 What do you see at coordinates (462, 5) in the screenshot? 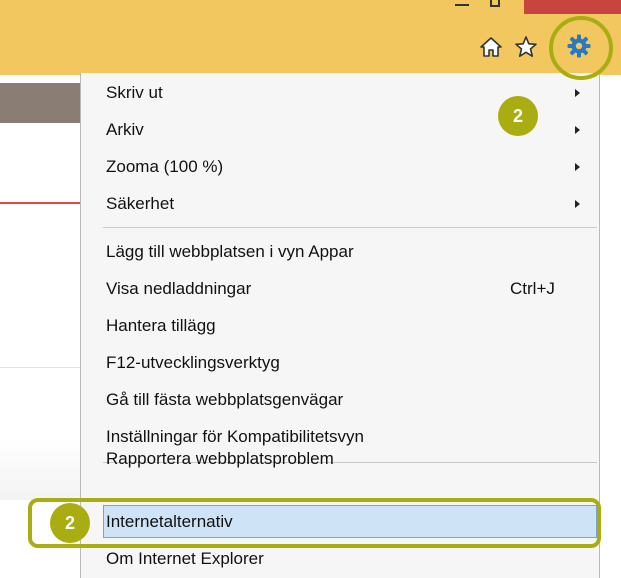
I see `minimize-button` at bounding box center [462, 5].